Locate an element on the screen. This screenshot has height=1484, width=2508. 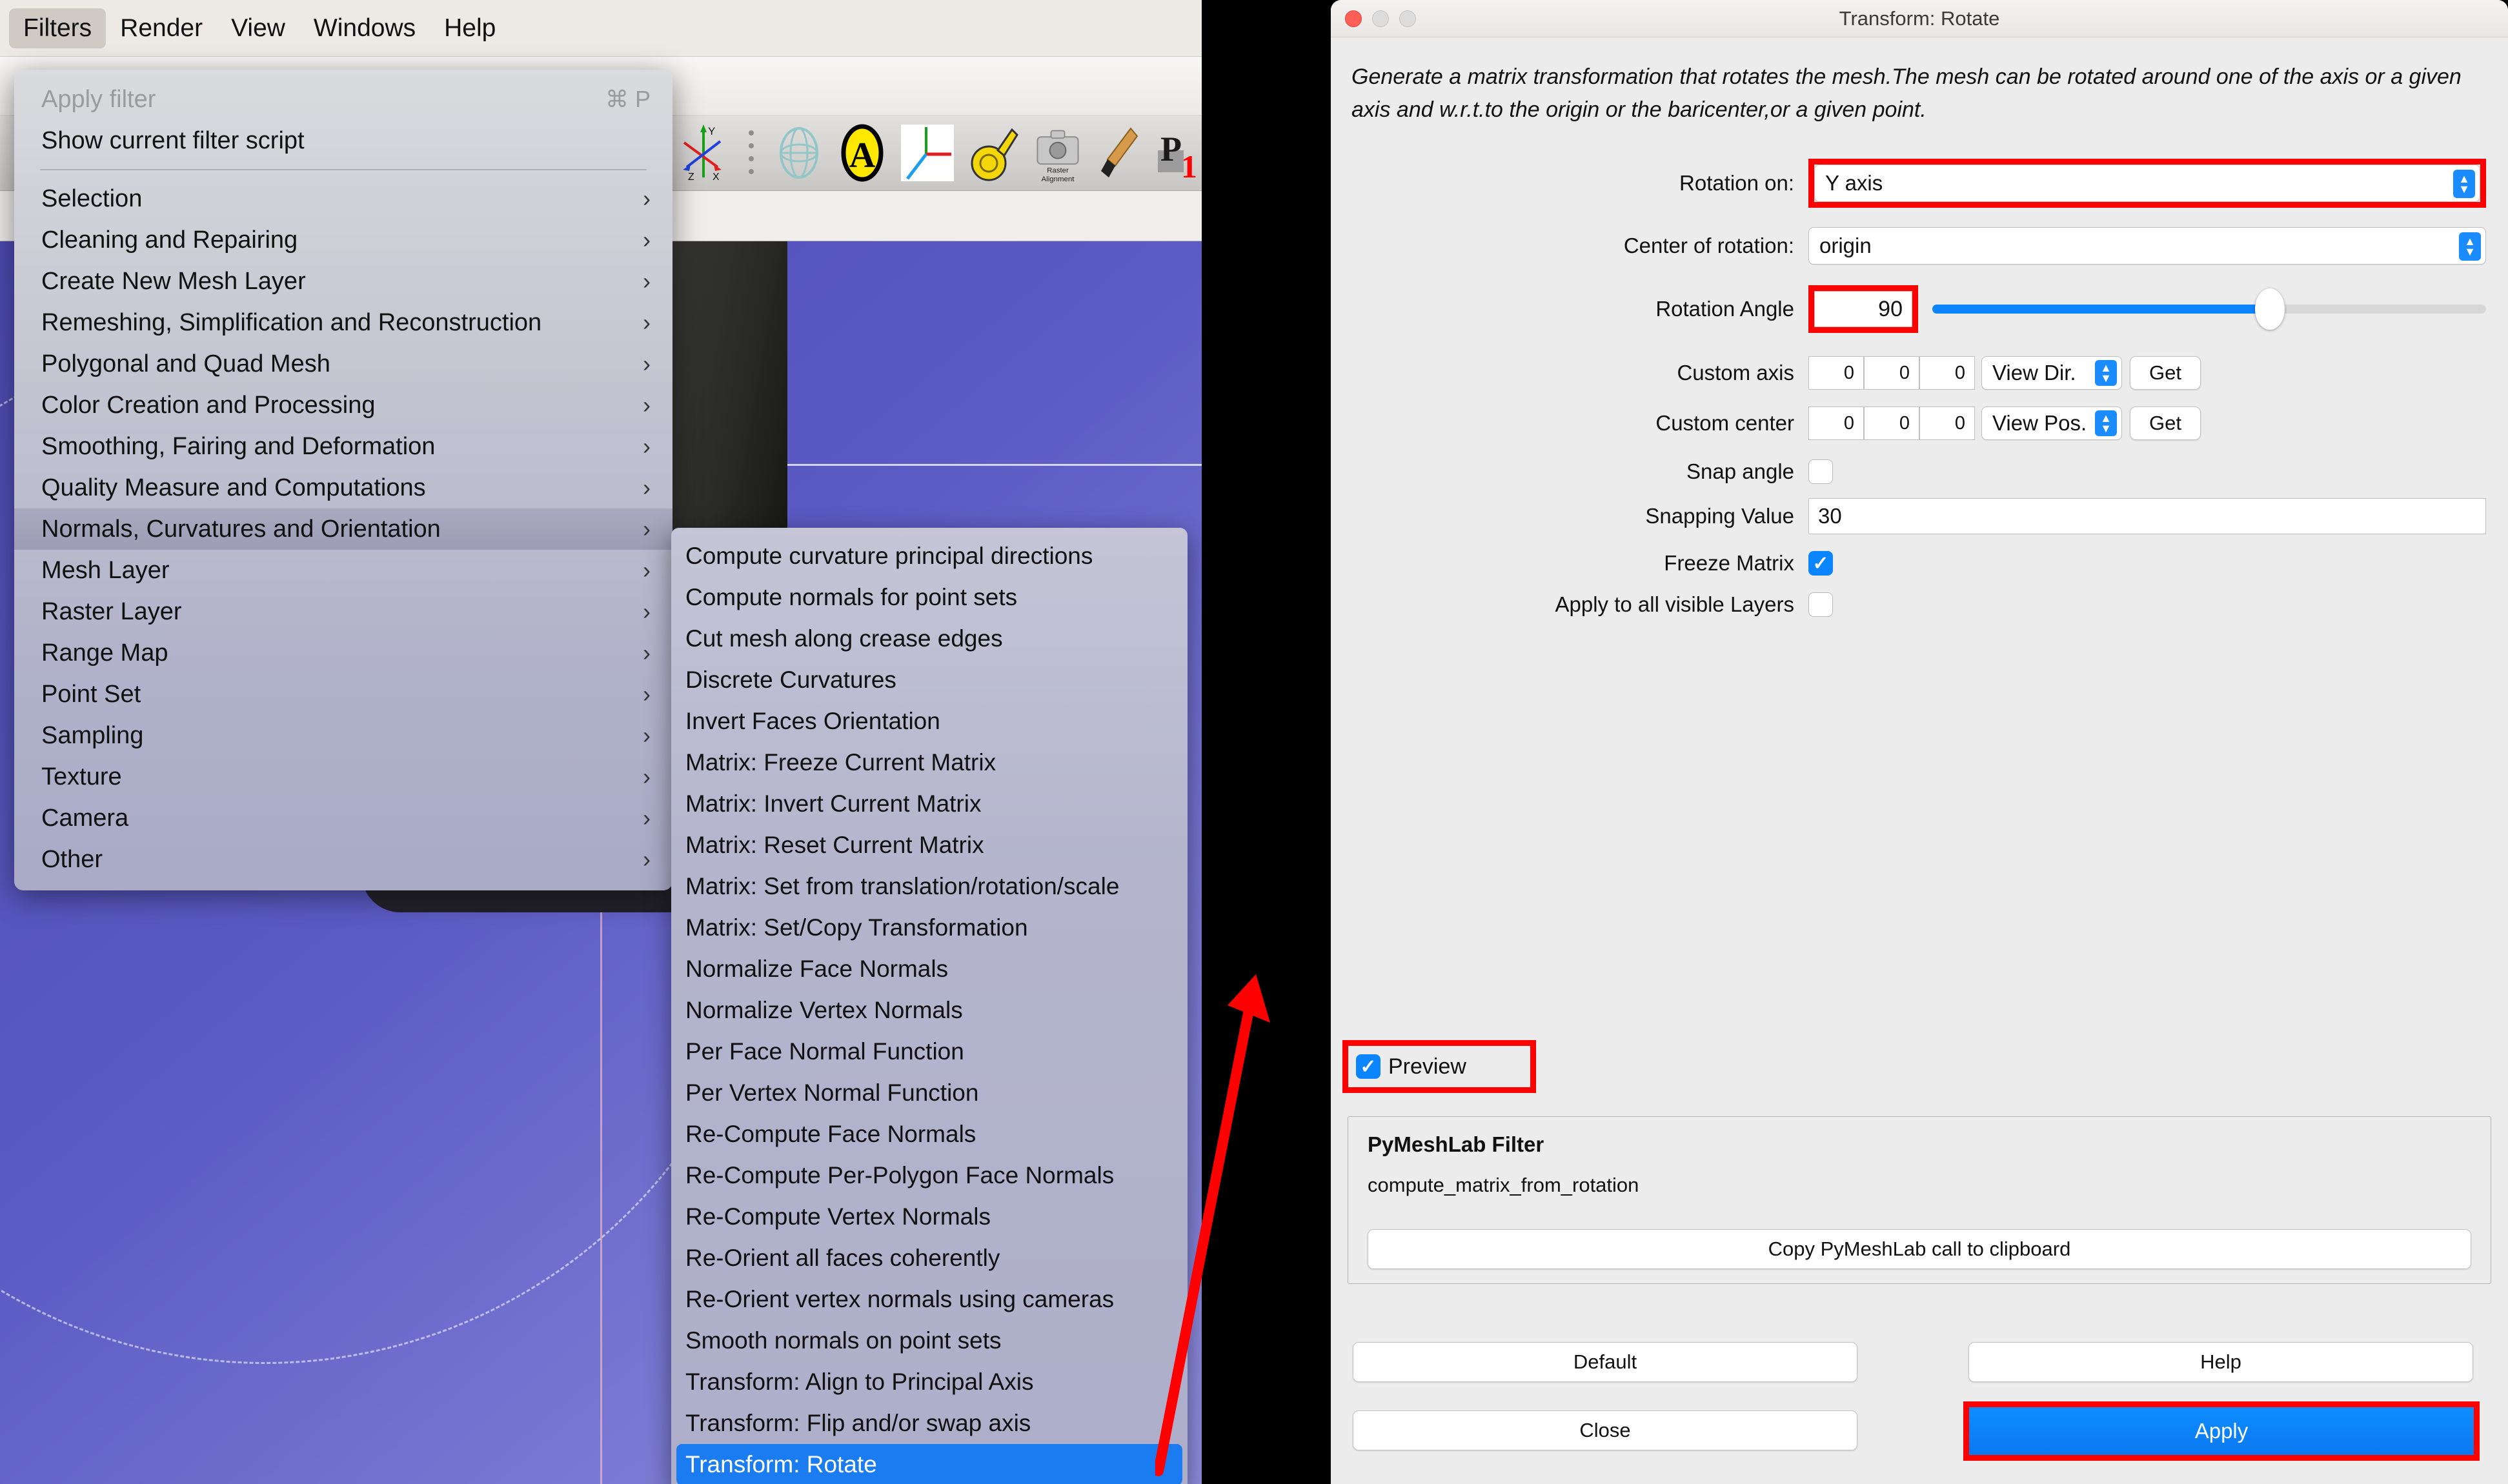
menu-item-color-creation-and-processing: Color Creation and Processing › is located at coordinates (343, 406).